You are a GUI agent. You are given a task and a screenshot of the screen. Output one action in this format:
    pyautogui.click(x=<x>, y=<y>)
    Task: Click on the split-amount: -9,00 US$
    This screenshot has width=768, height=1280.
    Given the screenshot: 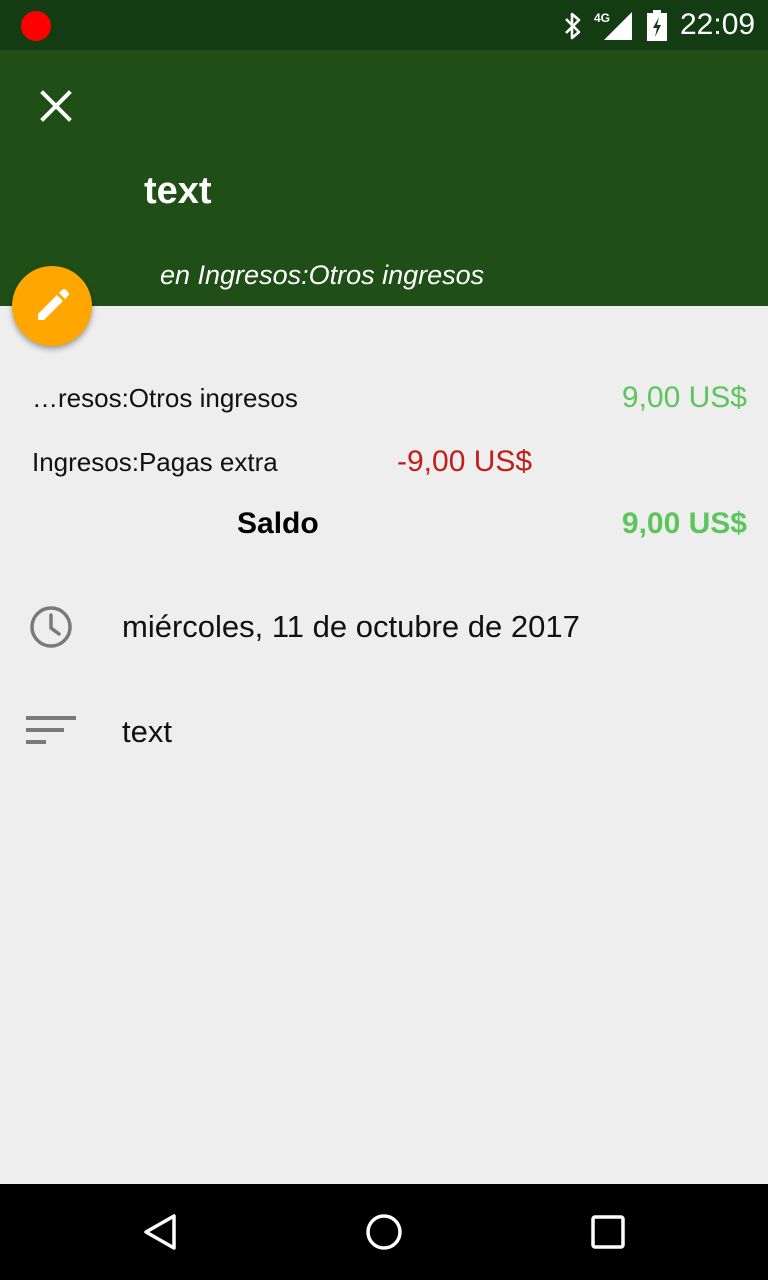 What is the action you would take?
    pyautogui.click(x=465, y=461)
    